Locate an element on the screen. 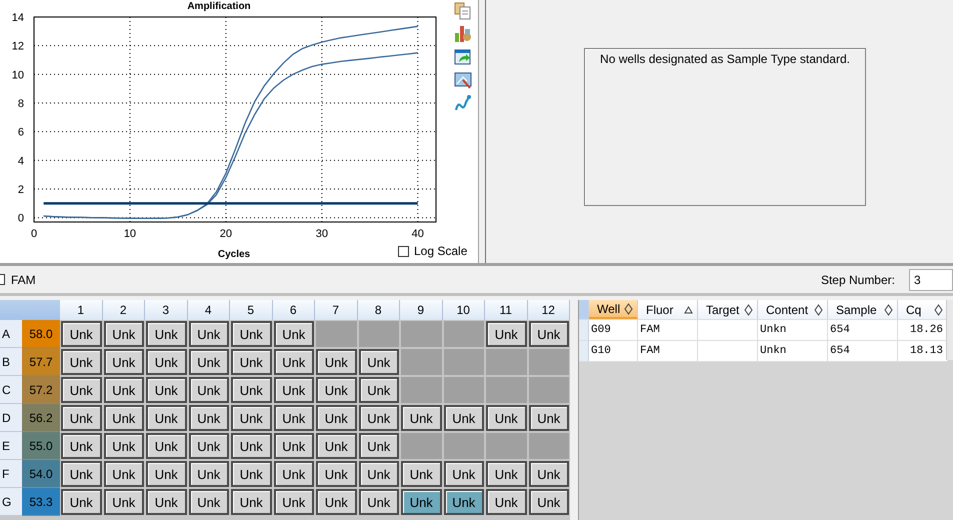  y-tick-label: 4 is located at coordinates (21, 161).